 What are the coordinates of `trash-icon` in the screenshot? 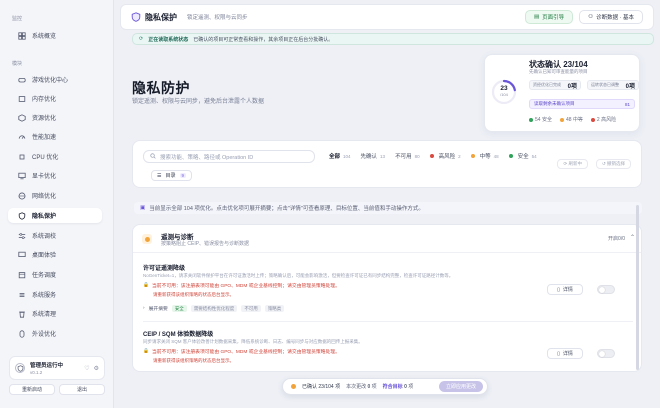 It's located at (22, 314).